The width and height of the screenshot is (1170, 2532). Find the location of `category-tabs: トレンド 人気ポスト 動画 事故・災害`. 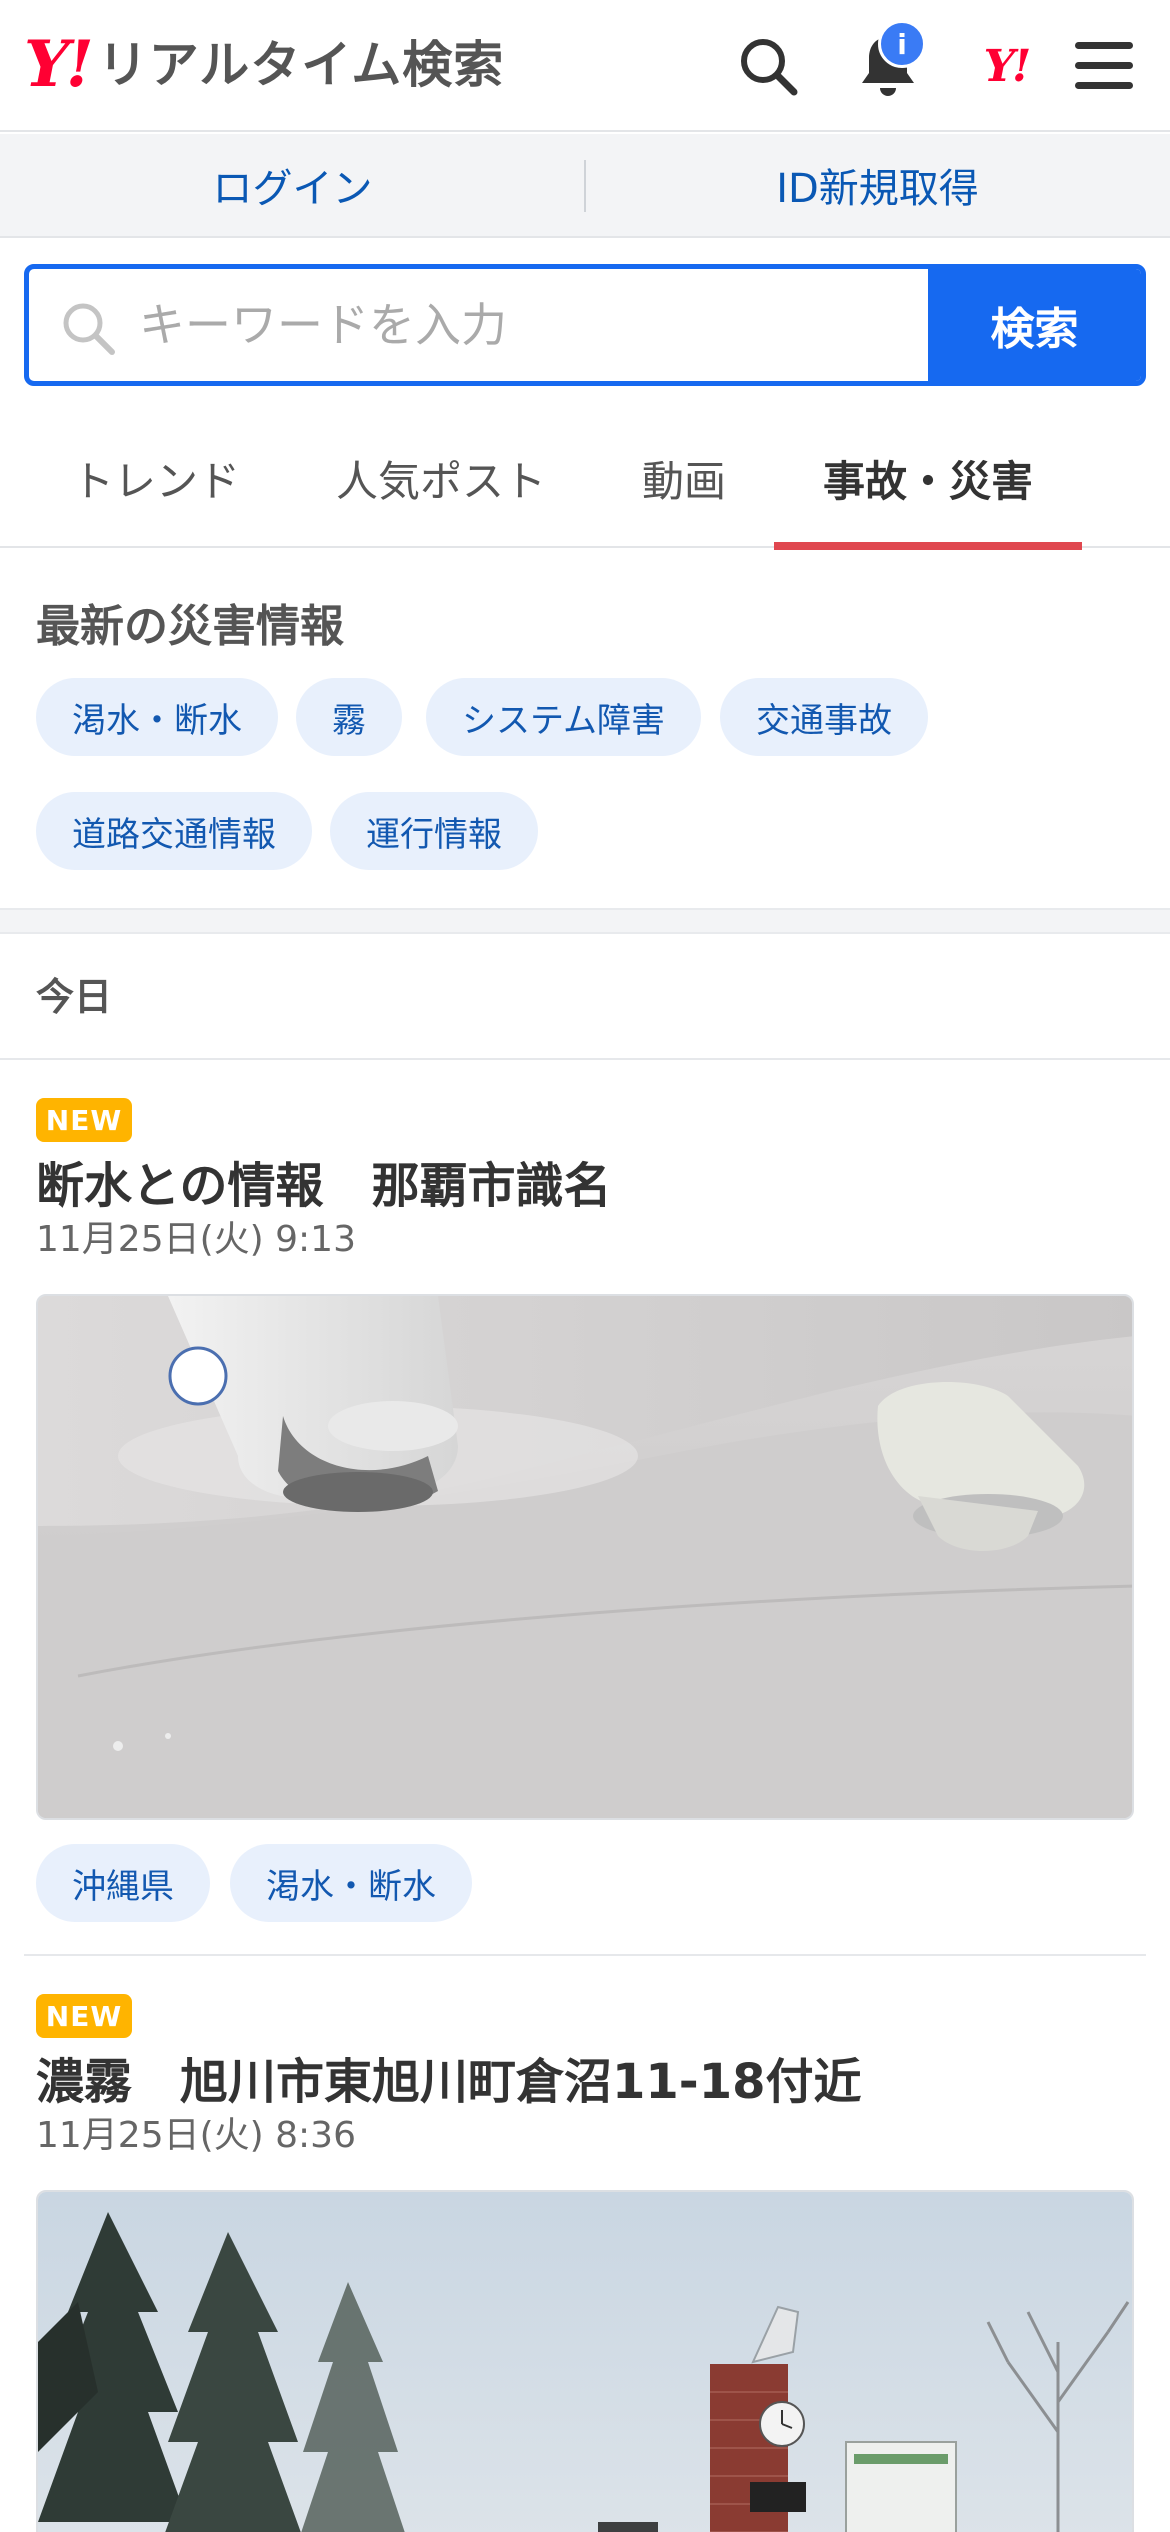

category-tabs: トレンド 人気ポスト 動画 事故・災害 is located at coordinates (585, 479).